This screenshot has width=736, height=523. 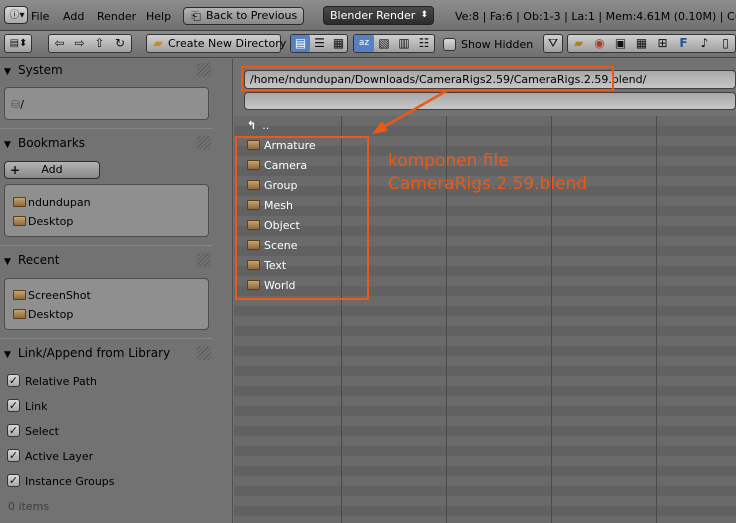 What do you see at coordinates (39, 260) in the screenshot?
I see `recent-panel-title: Recent` at bounding box center [39, 260].